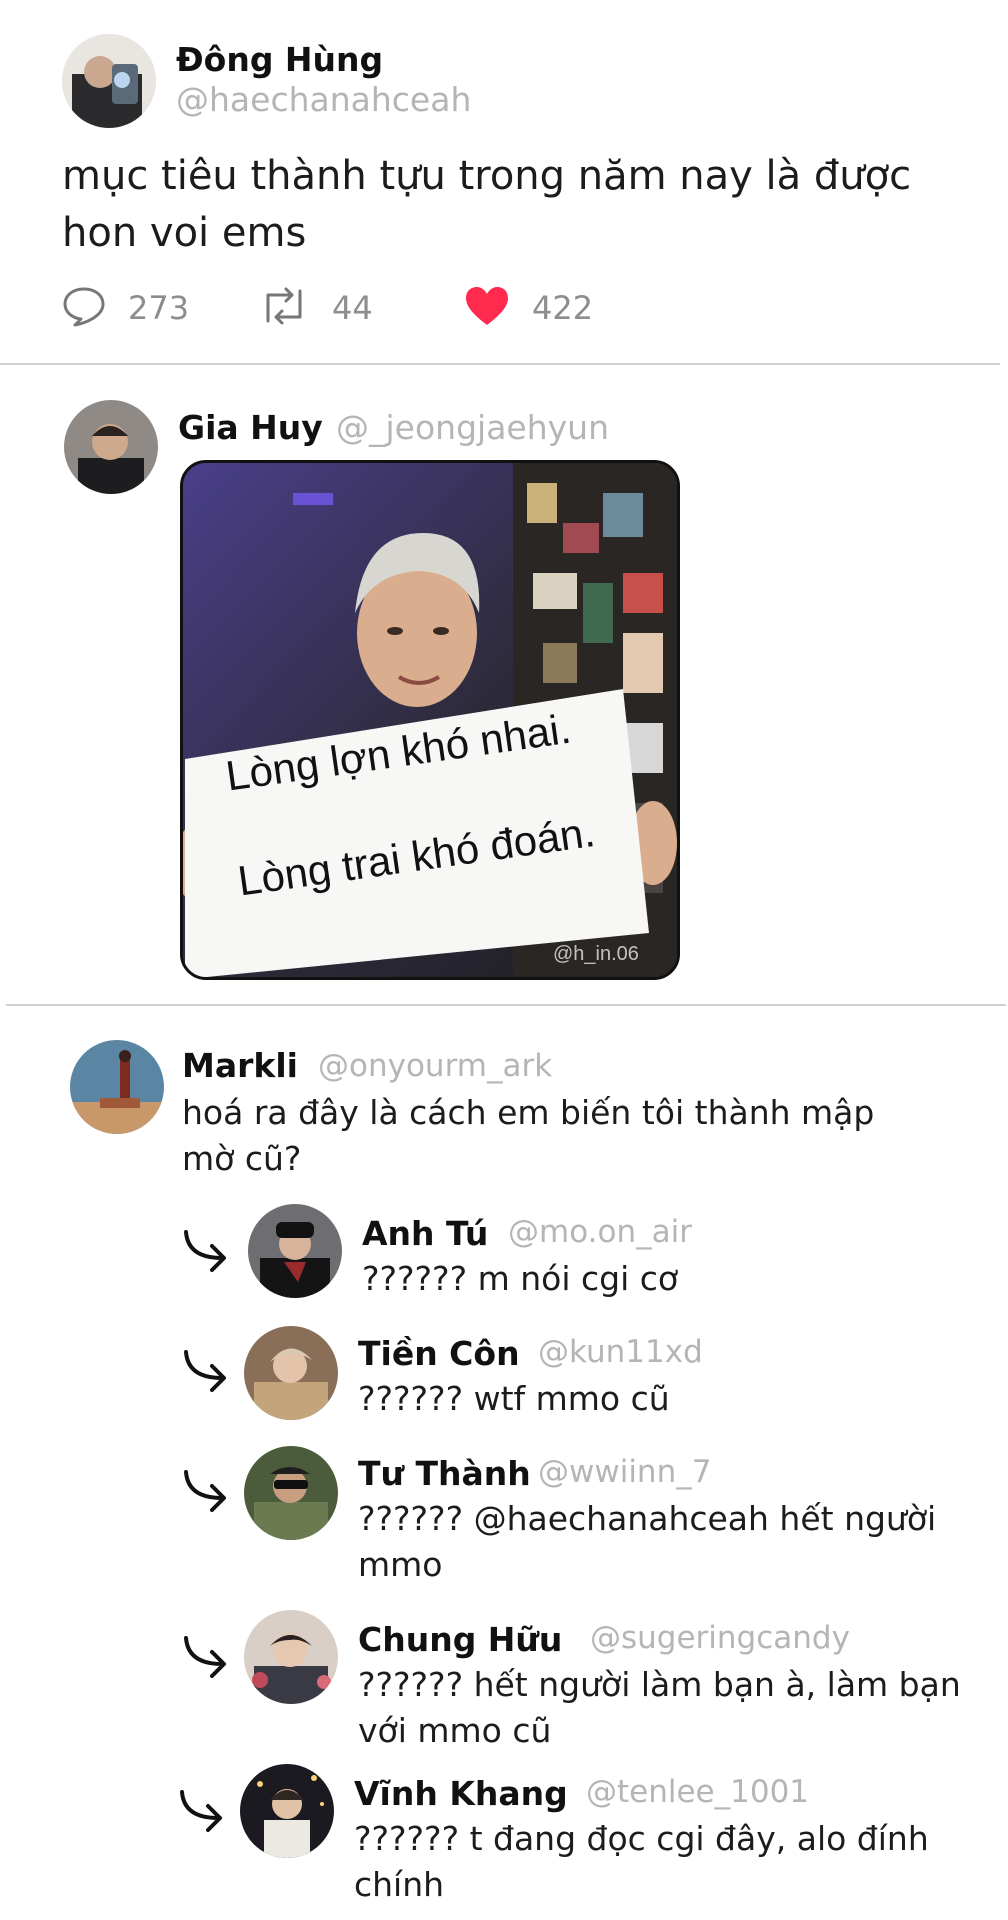 The height and width of the screenshot is (1920, 1008). I want to click on author-name: Tư Thành, so click(444, 1473).